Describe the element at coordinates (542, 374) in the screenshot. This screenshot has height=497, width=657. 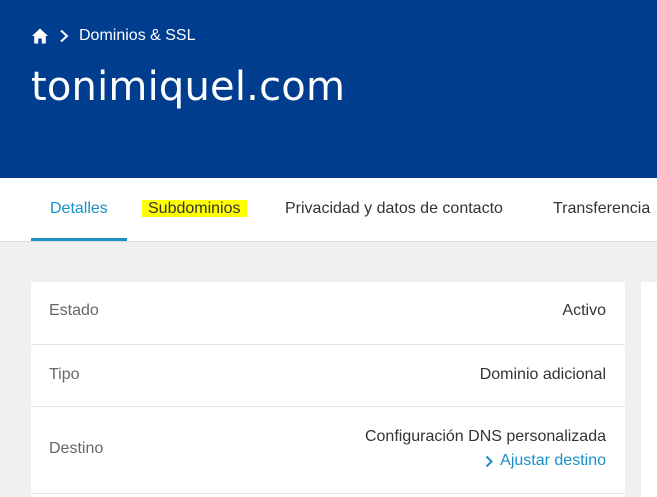
I see `row-value: Dominio adicional` at that location.